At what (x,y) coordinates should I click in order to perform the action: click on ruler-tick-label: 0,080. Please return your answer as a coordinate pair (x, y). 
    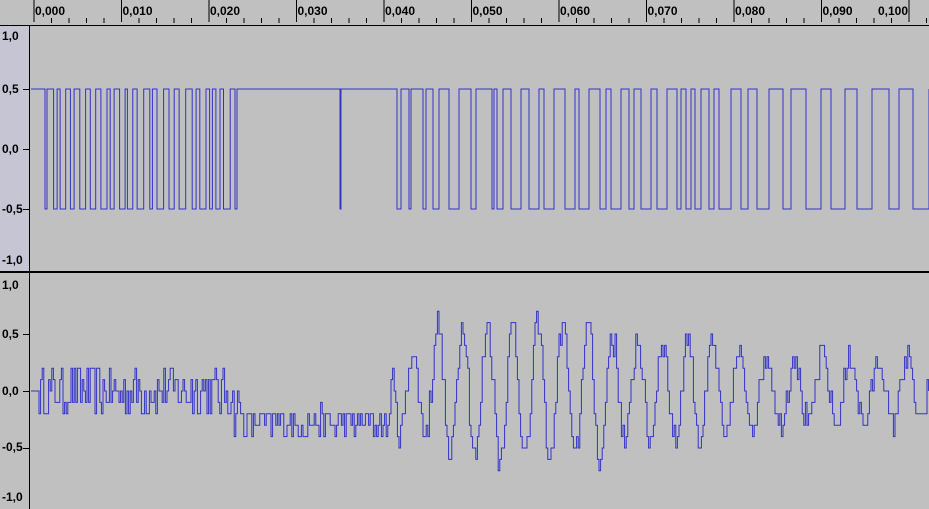
    Looking at the image, I should click on (750, 11).